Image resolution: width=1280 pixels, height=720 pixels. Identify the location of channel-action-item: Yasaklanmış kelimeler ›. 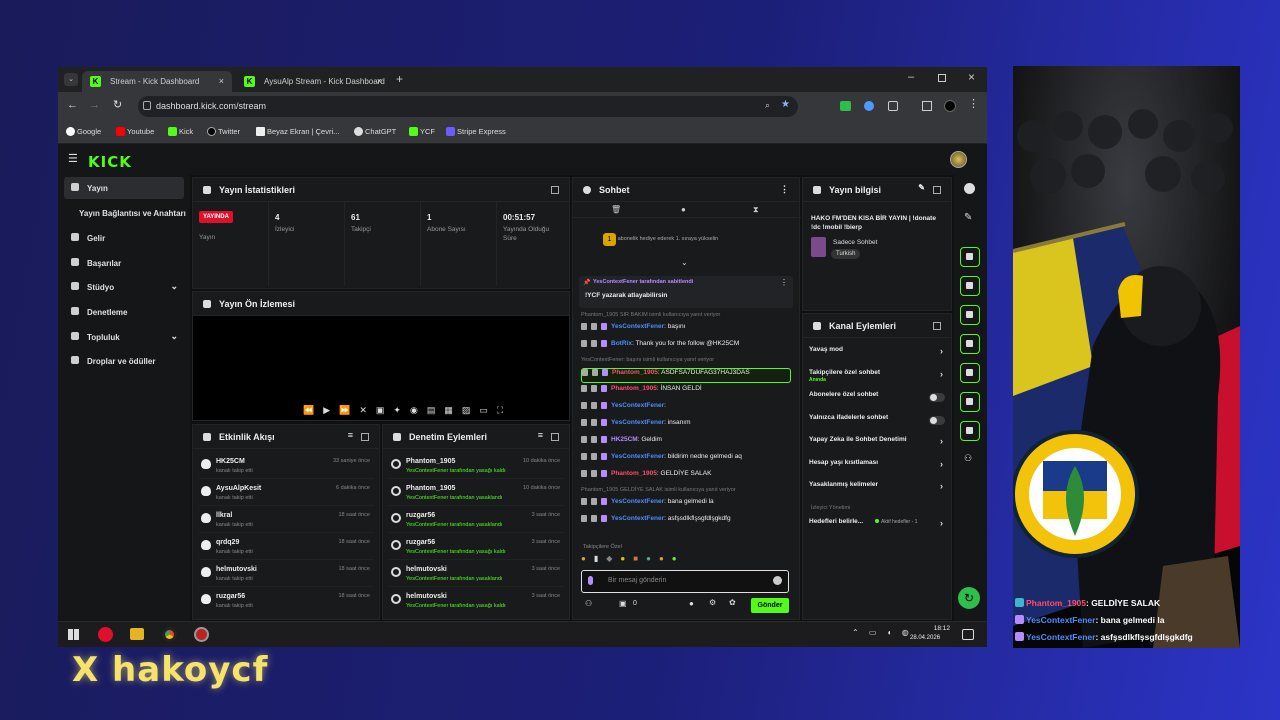
(877, 492).